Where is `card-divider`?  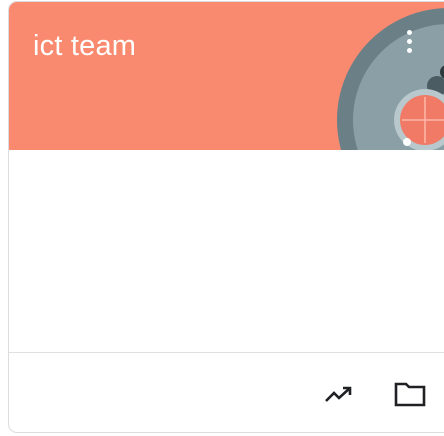 card-divider is located at coordinates (226, 352).